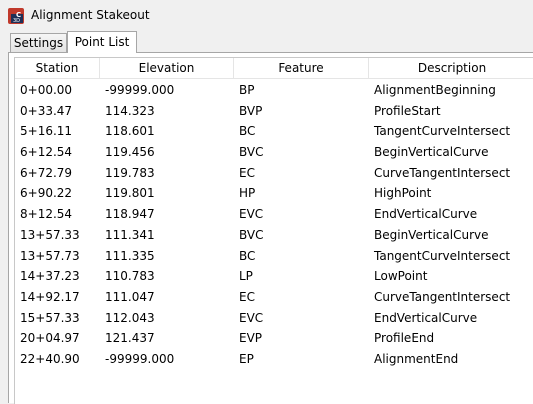  Describe the element at coordinates (46, 172) in the screenshot. I see `station-cell: 6+72.79` at that location.